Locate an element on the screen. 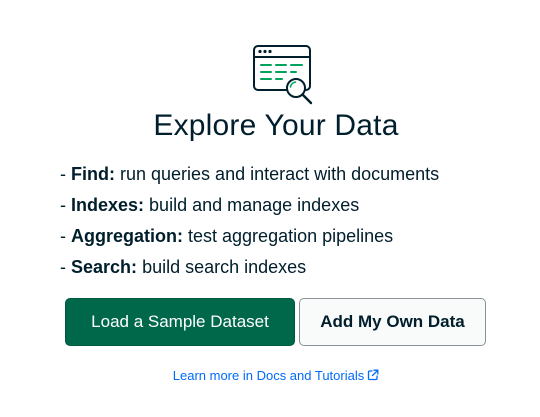  feature-term: Find: is located at coordinates (93, 174).